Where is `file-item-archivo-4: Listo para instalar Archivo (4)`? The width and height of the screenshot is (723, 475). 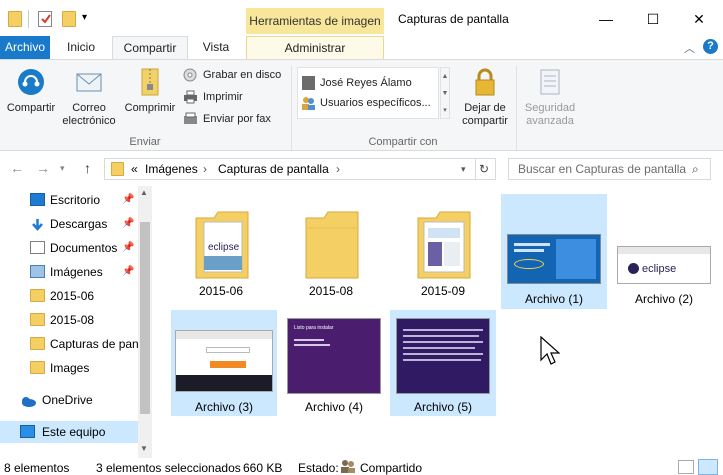 file-item-archivo-4: Listo para instalar Archivo (4) is located at coordinates (334, 363).